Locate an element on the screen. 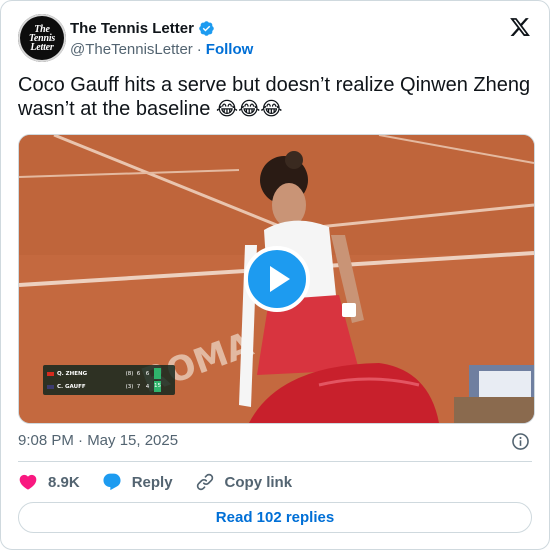  set-score: 6 is located at coordinates (138, 373).